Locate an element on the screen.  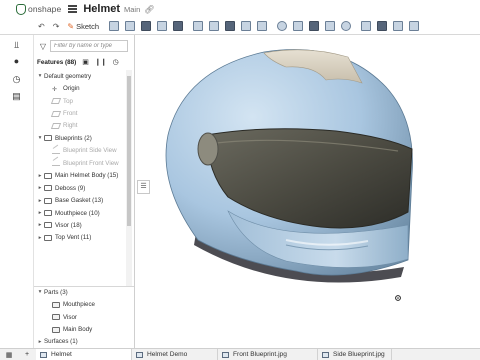
onshape-logo: onshape is located at coordinates (38, 9).